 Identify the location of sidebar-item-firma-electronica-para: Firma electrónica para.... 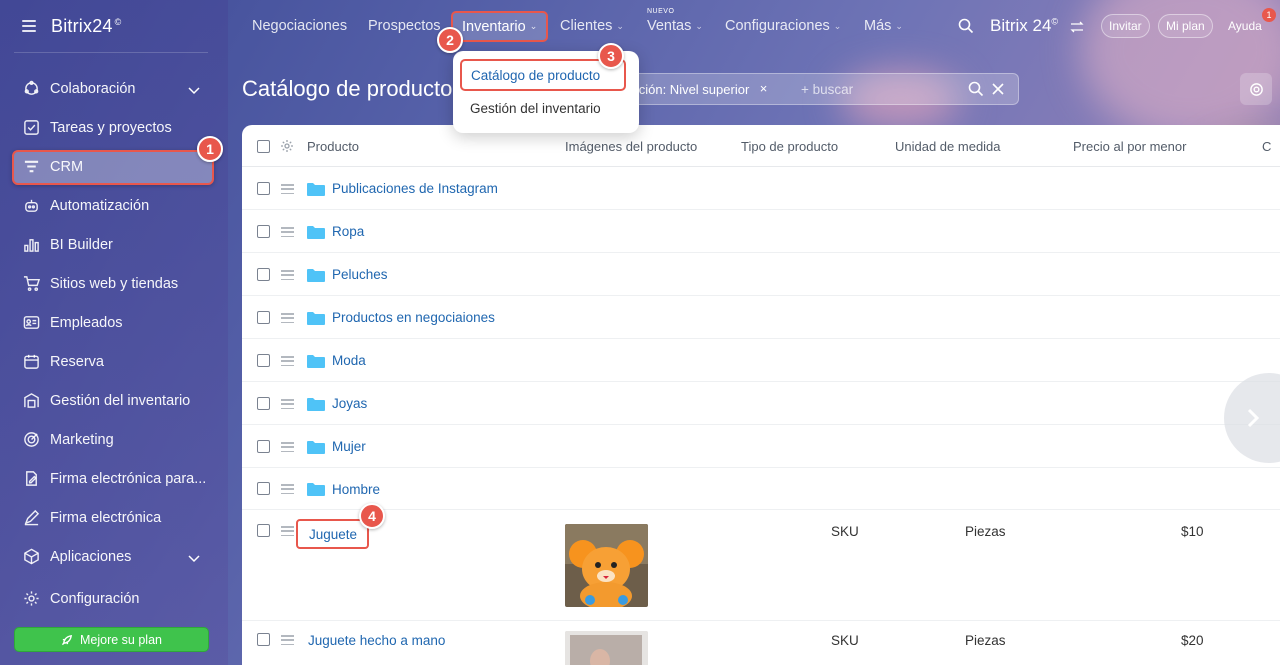
(114, 478).